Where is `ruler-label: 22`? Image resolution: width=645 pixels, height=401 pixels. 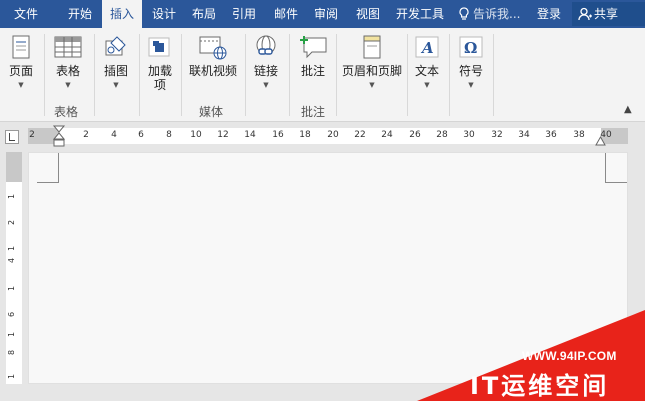 ruler-label: 22 is located at coordinates (360, 135).